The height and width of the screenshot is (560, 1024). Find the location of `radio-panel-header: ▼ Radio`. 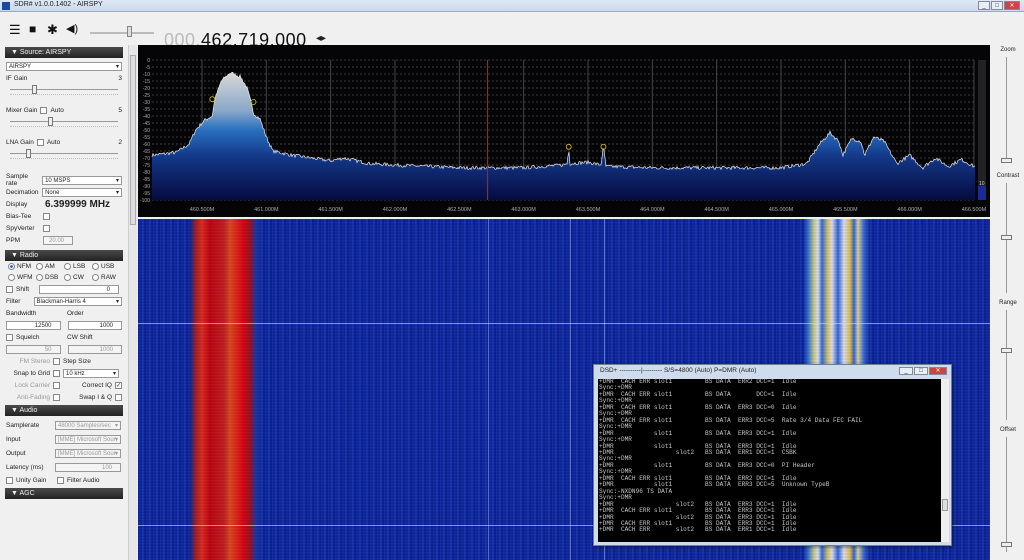

radio-panel-header: ▼ Radio is located at coordinates (64, 255).